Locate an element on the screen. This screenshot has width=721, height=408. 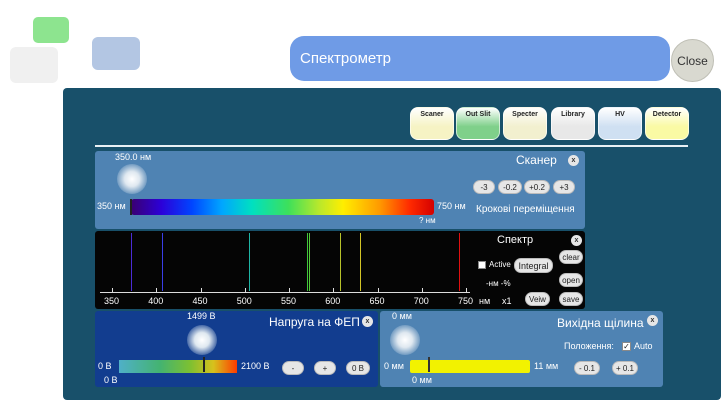
active-checkbox is located at coordinates (482, 265).